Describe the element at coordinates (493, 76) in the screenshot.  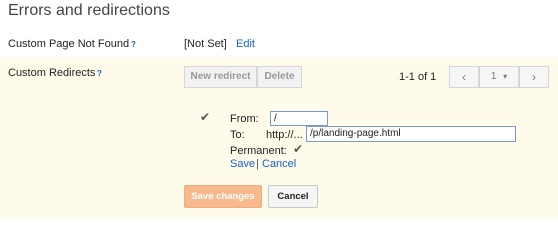
I see `page-select-value: 1` at that location.